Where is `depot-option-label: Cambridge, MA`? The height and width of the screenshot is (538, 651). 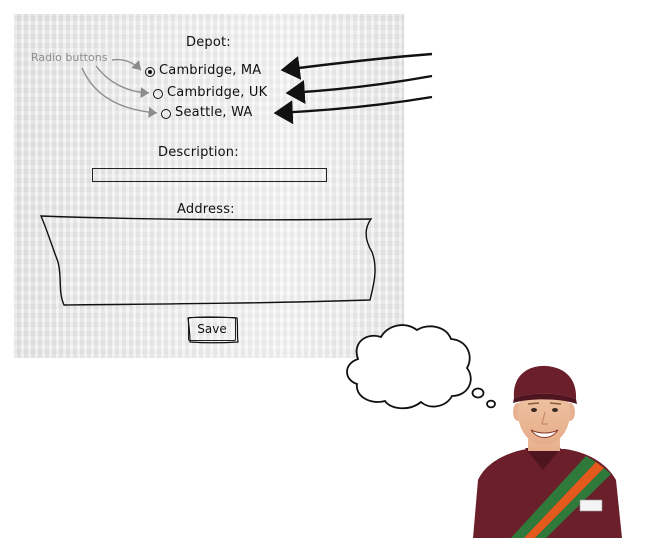
depot-option-label: Cambridge, MA is located at coordinates (210, 70).